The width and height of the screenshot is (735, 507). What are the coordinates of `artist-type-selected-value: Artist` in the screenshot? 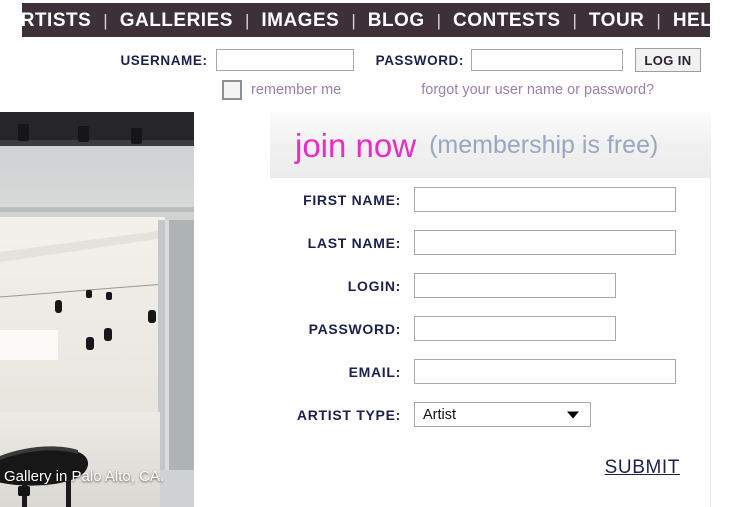 It's located at (440, 414).